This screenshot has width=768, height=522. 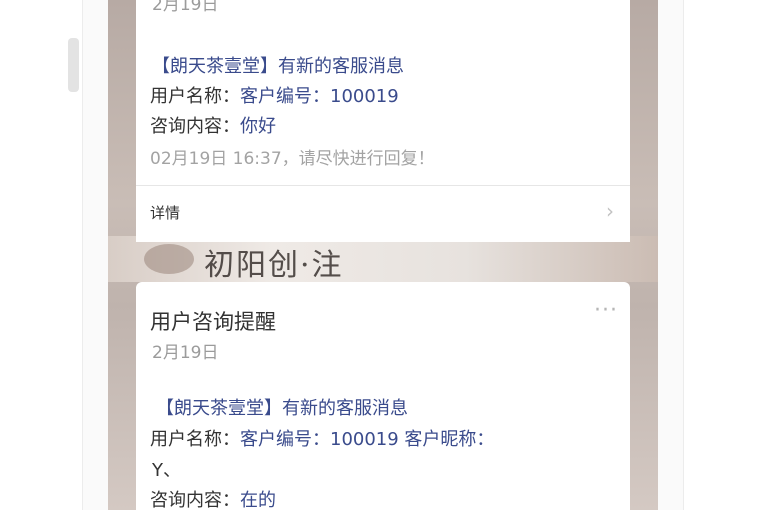 I want to click on user-name-value: 客户编号：100019, so click(x=319, y=96).